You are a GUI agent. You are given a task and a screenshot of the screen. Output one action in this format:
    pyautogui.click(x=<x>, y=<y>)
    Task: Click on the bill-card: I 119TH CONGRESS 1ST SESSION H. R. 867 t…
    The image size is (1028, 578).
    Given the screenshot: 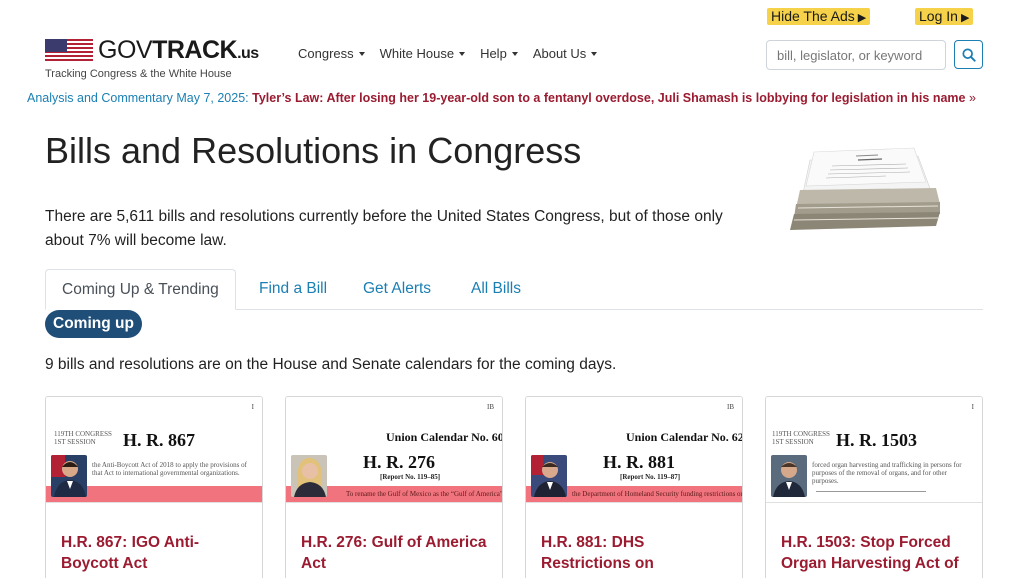 What is the action you would take?
    pyautogui.click(x=154, y=487)
    